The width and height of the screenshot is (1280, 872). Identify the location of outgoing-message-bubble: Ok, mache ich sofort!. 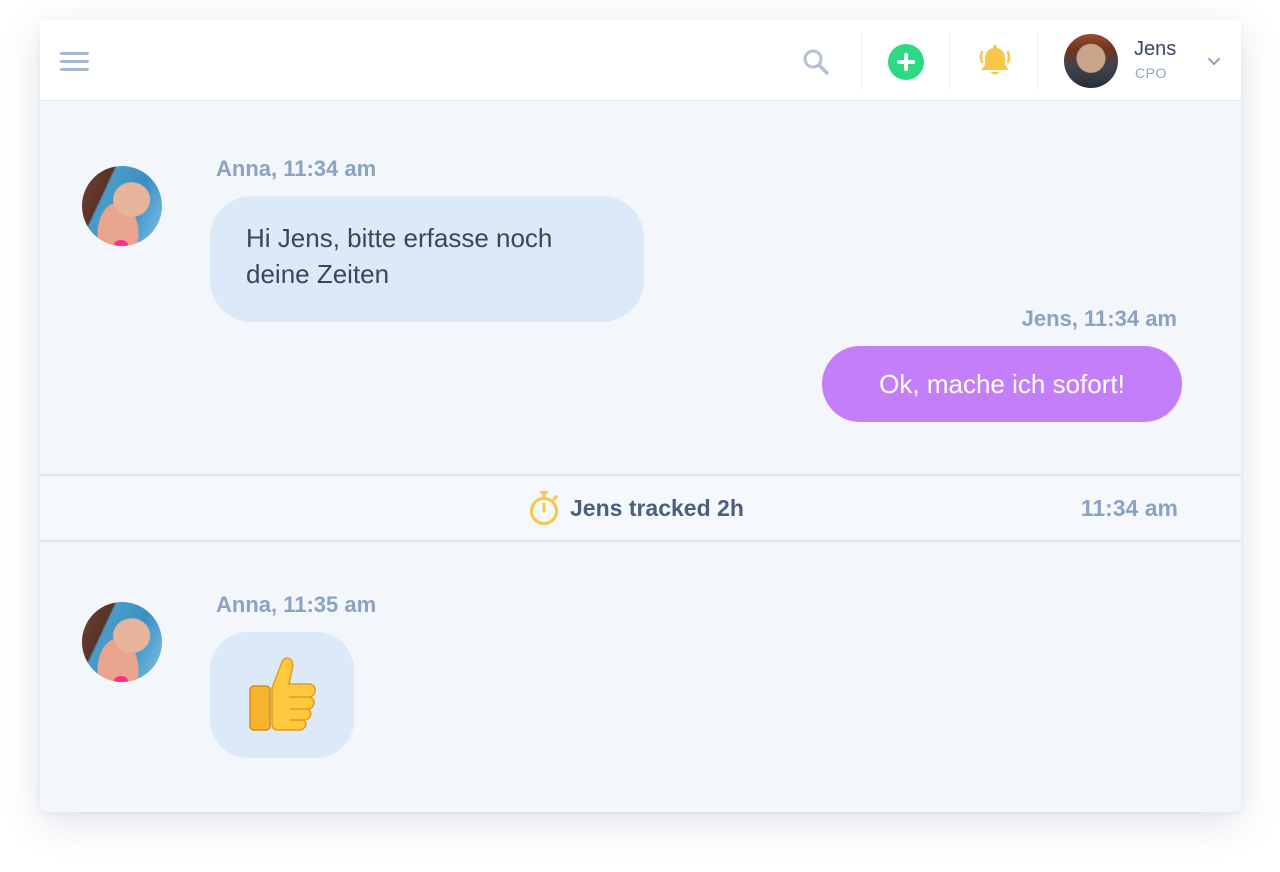
(1002, 384).